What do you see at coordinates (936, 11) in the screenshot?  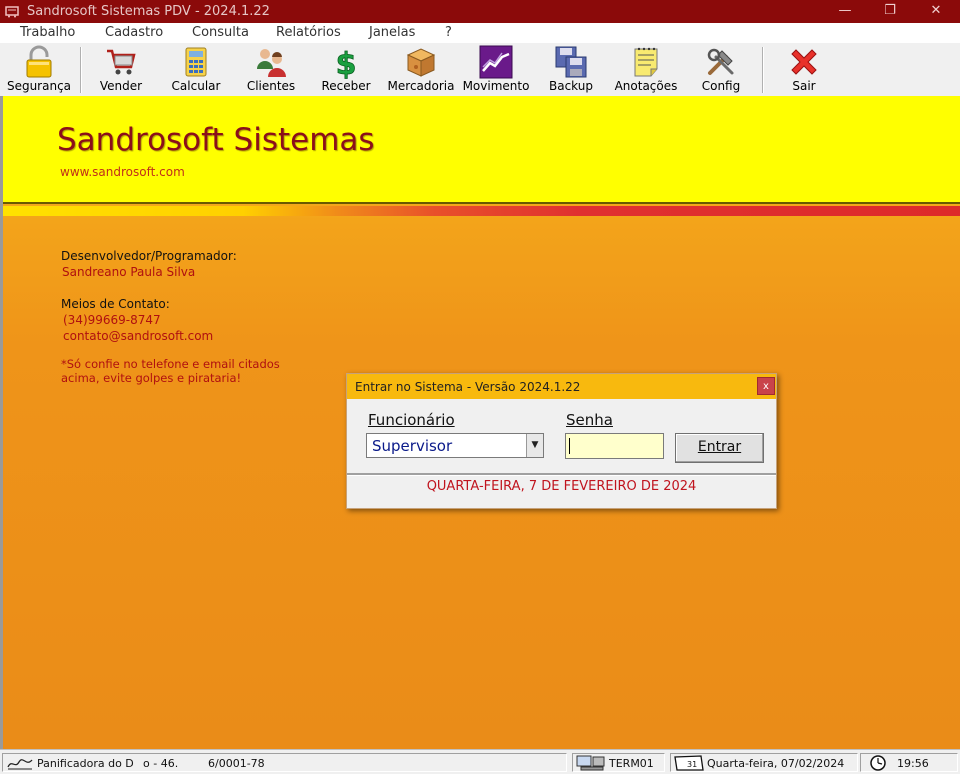 I see `close-window-button: ✕` at bounding box center [936, 11].